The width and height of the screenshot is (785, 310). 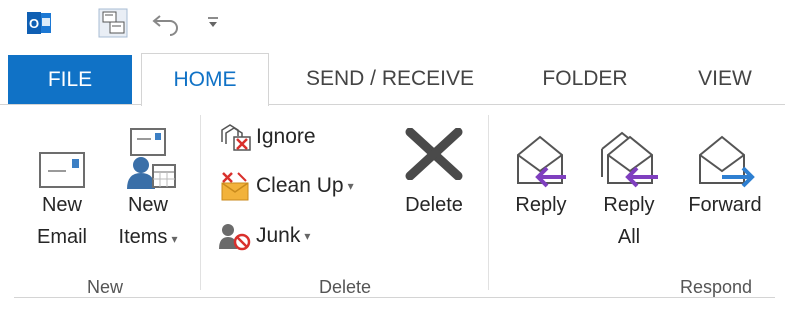 I want to click on forward-icon, so click(x=725, y=154).